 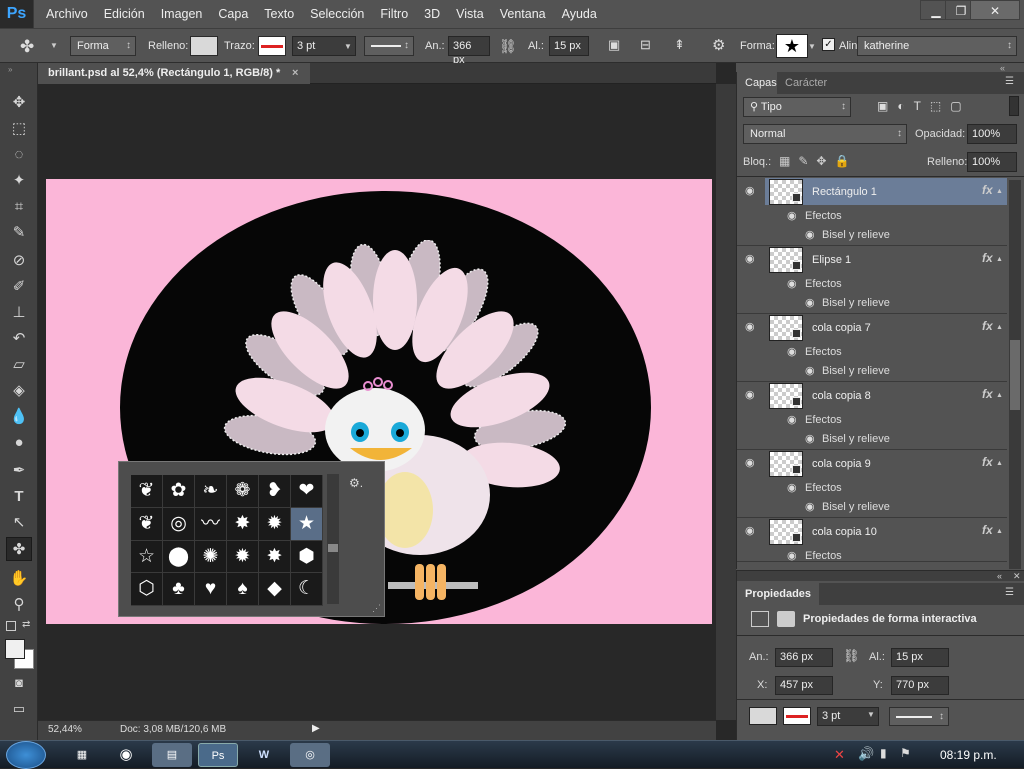 I want to click on layer-name: Rectángulo 1, so click(x=844, y=192).